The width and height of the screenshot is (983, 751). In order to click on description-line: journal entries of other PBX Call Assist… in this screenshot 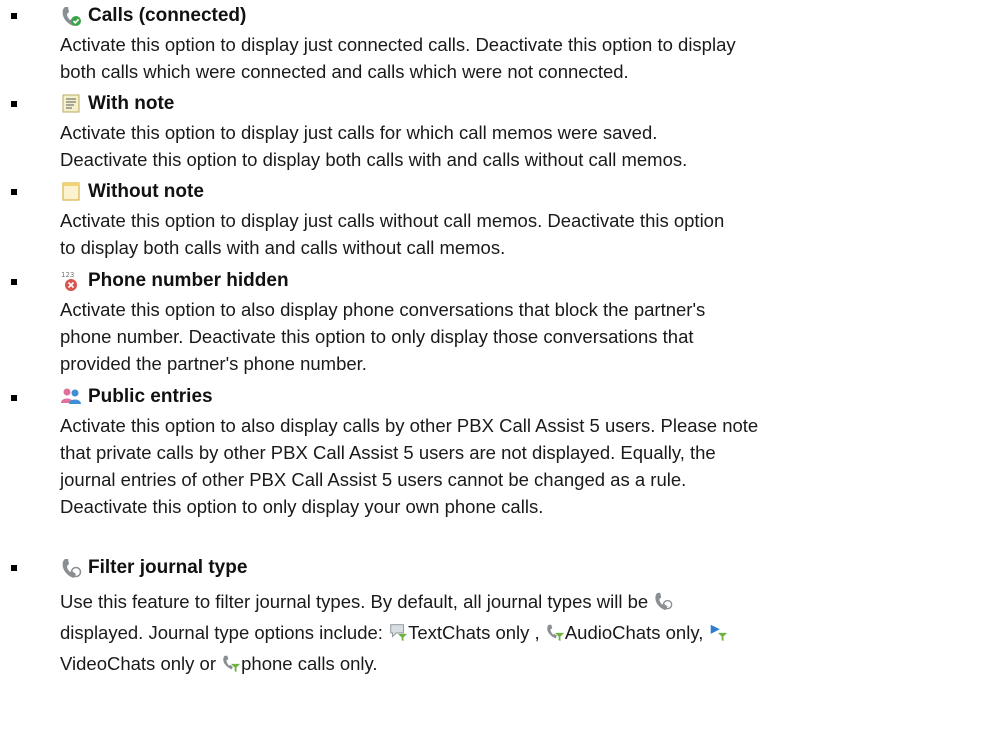, I will do `click(373, 479)`.